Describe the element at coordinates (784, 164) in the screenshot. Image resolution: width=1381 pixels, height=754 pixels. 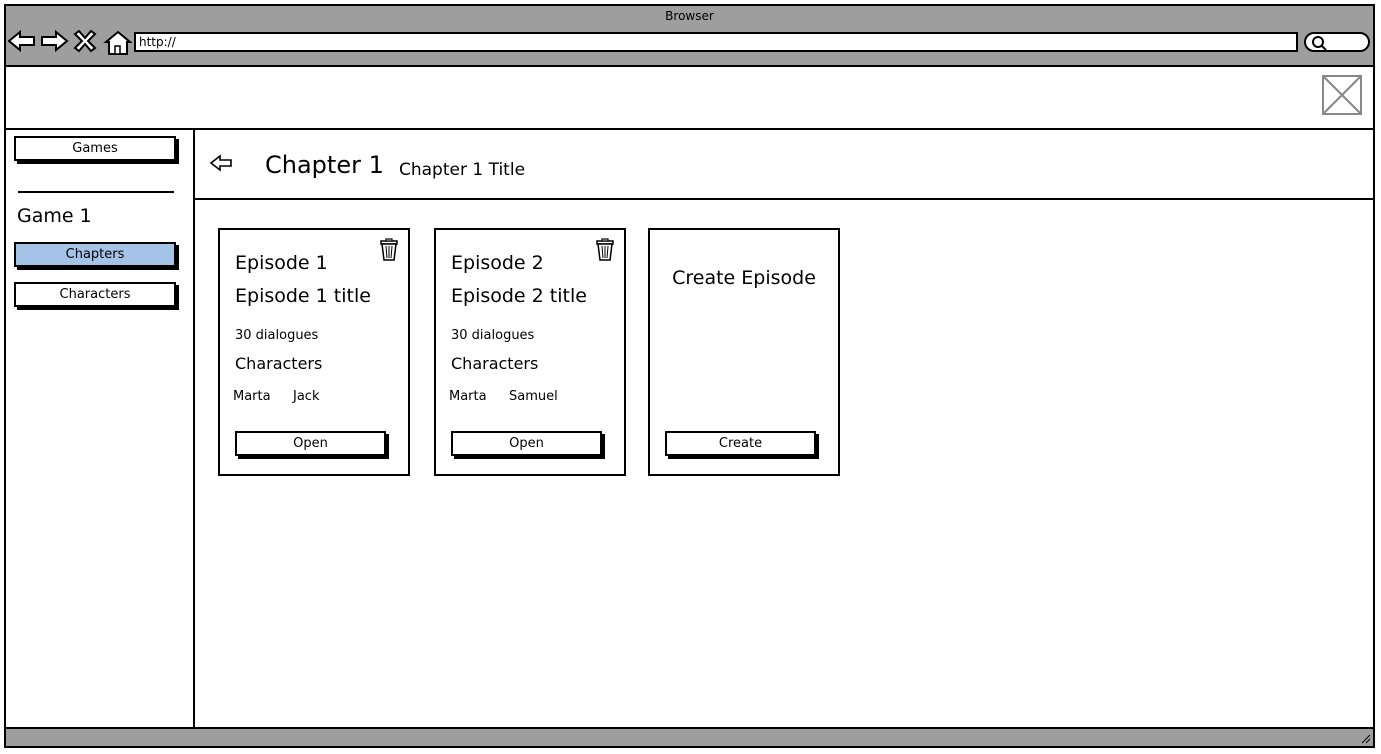
I see `chapter-header: Chapter 1 Chapter 1 Title` at that location.